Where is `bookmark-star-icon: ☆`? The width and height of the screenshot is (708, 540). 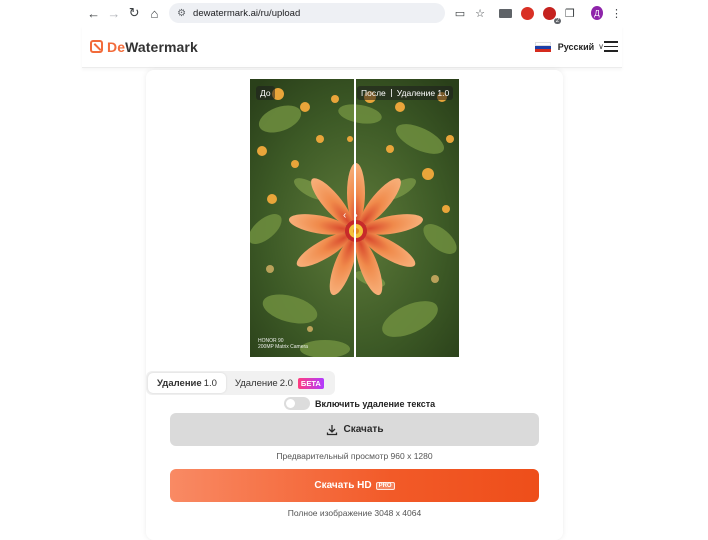
bookmark-star-icon: ☆ is located at coordinates (480, 13).